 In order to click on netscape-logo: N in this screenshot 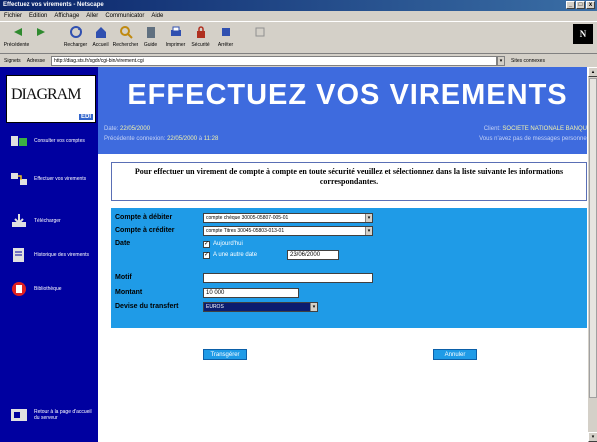, I will do `click(583, 34)`.